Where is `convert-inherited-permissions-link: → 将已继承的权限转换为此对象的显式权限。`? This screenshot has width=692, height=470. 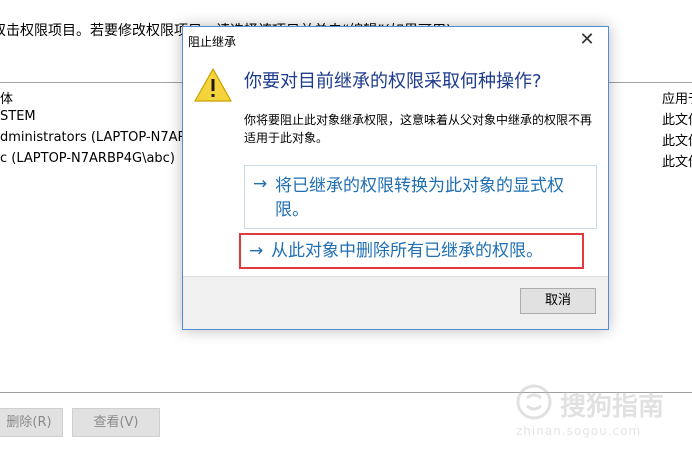
convert-inherited-permissions-link: → 将已继承的权限转换为此对象的显式权限。 is located at coordinates (420, 197).